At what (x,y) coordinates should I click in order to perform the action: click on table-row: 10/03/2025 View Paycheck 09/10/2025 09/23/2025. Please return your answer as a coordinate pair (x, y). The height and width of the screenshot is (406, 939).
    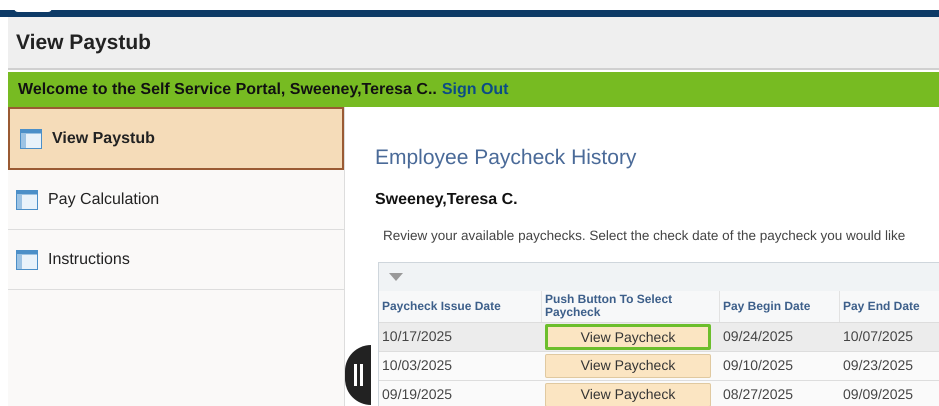
    Looking at the image, I should click on (659, 366).